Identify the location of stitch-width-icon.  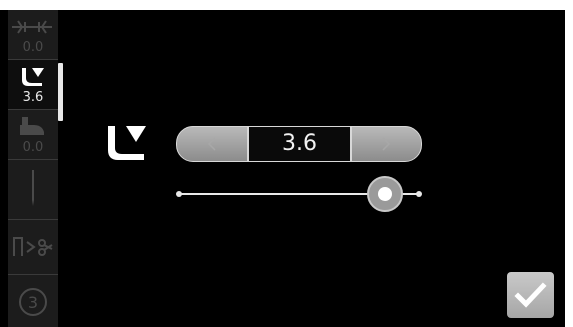
(32, 27).